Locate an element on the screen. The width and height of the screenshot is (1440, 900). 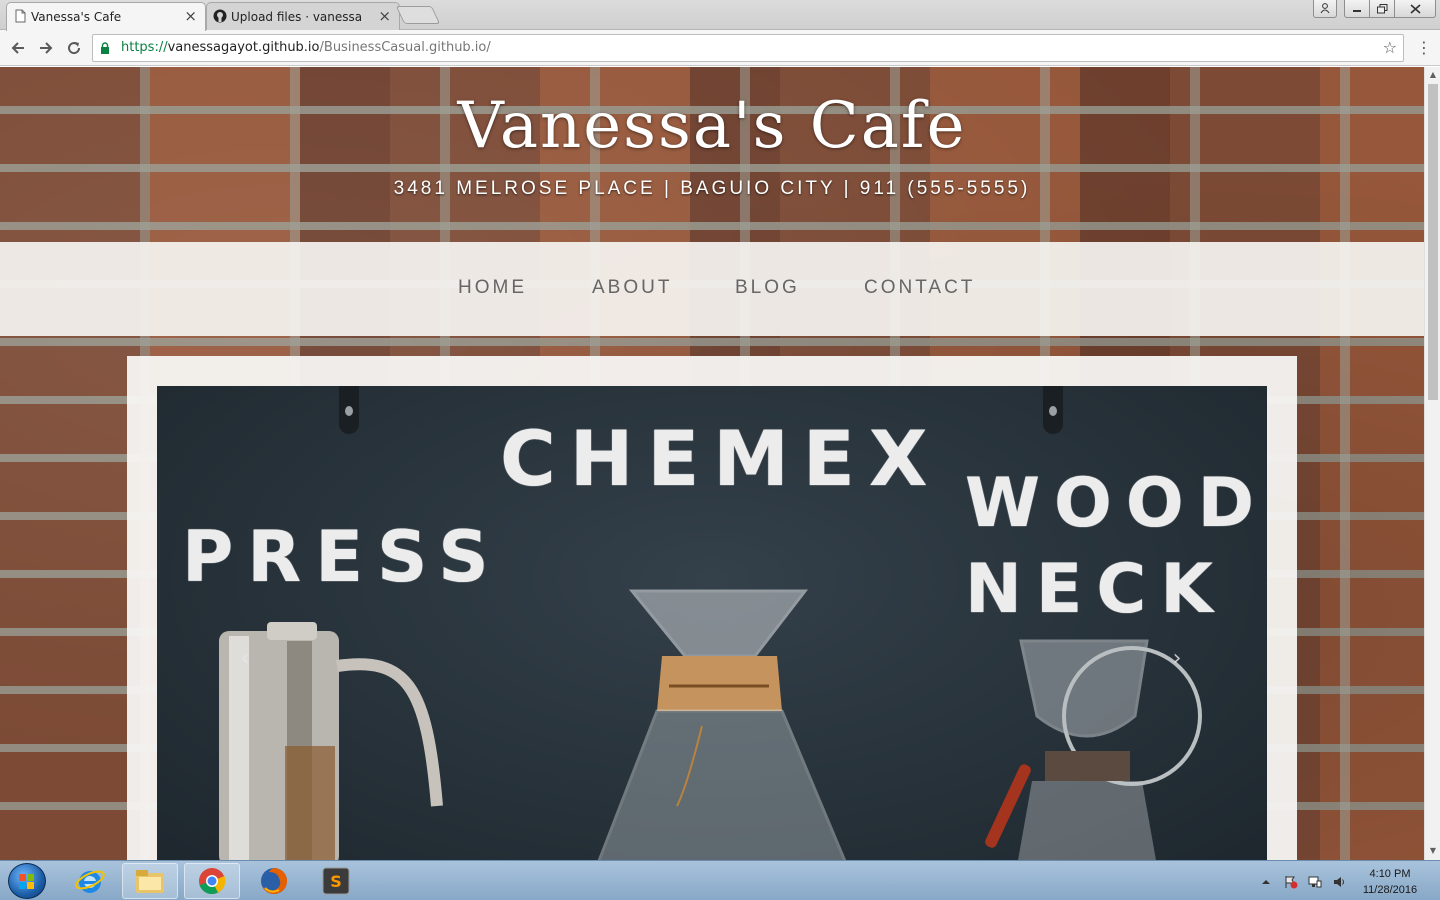
chrome-icon is located at coordinates (212, 881).